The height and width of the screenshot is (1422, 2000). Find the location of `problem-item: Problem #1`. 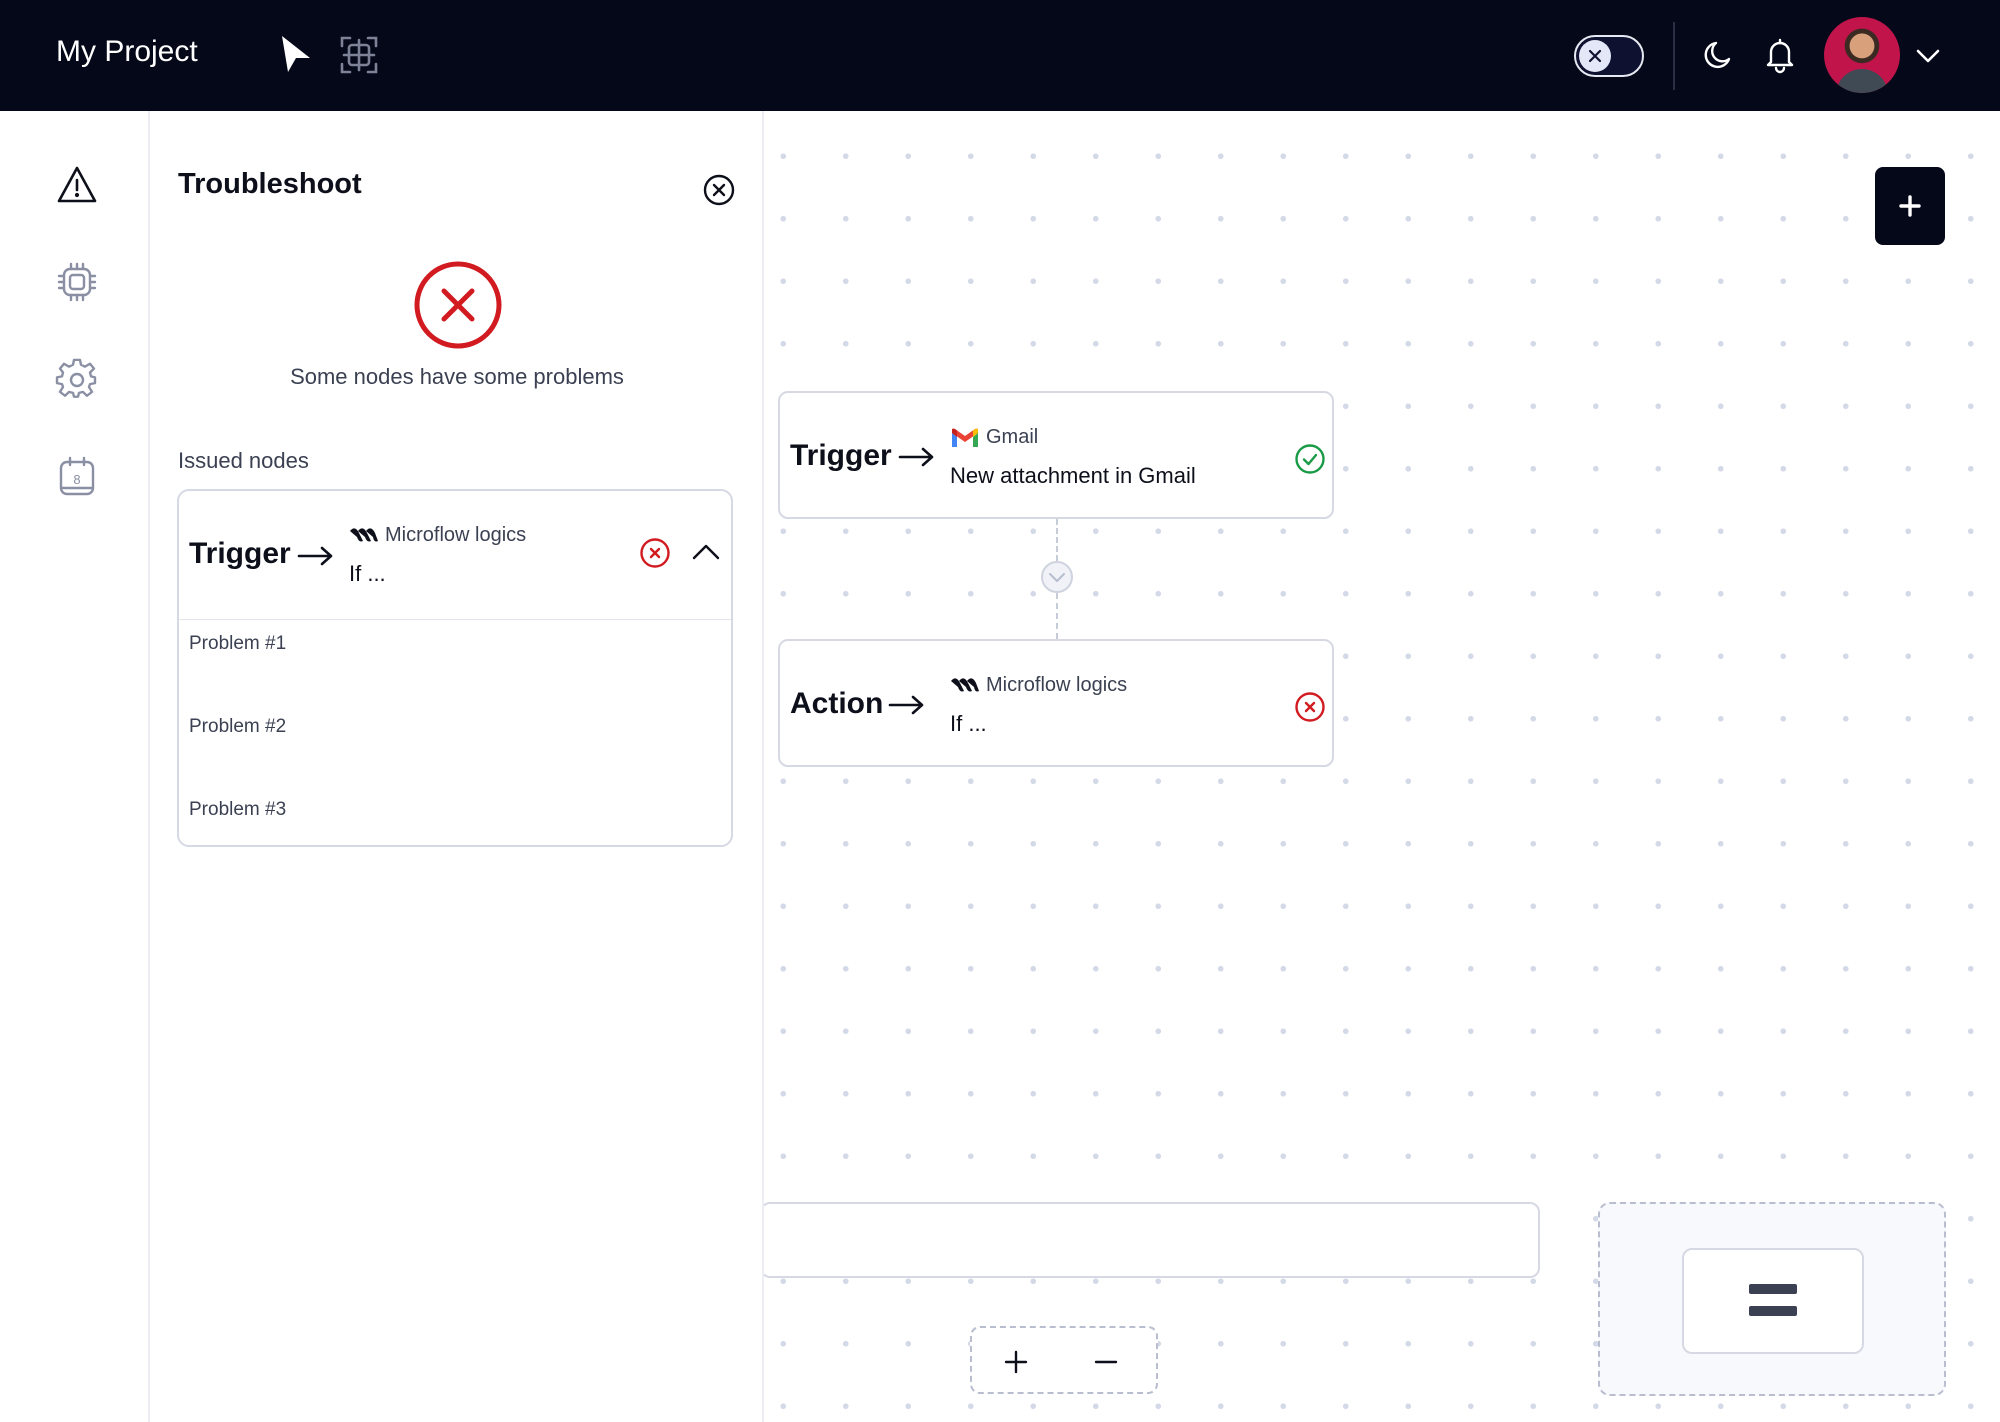

problem-item: Problem #1 is located at coordinates (237, 644).